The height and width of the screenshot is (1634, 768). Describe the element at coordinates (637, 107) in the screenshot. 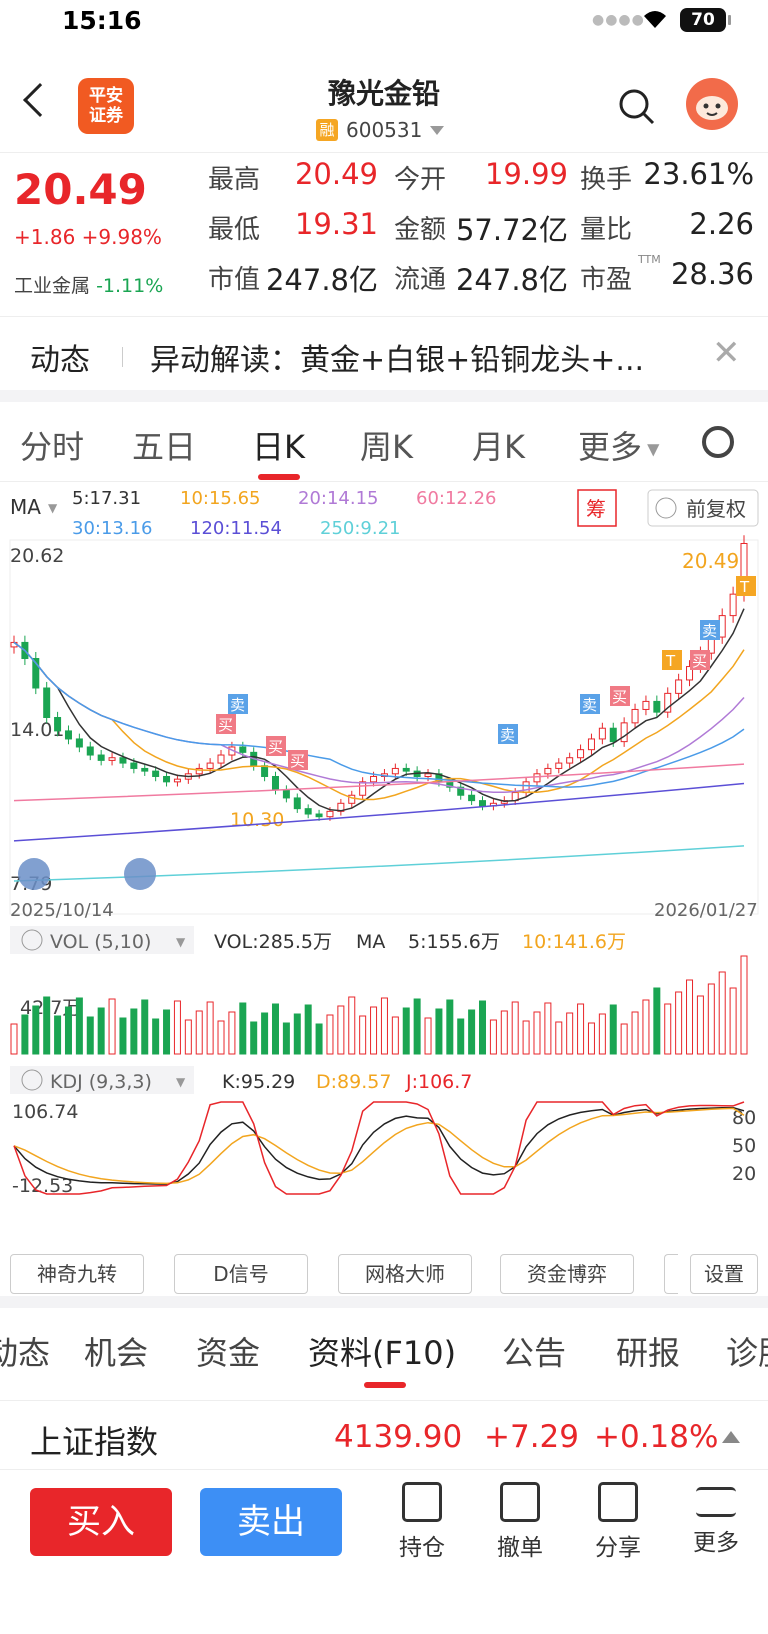

I see `search-icon` at that location.